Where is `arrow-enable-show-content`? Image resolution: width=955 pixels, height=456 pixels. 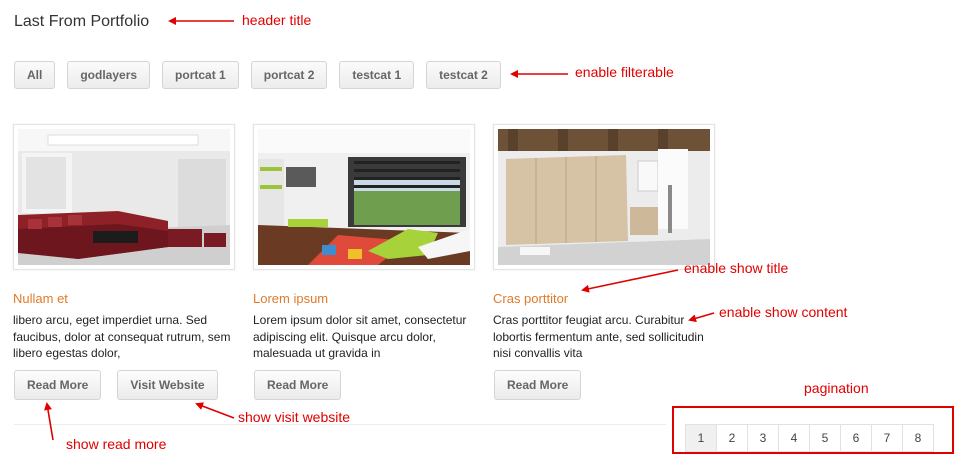
arrow-enable-show-content is located at coordinates (701, 317).